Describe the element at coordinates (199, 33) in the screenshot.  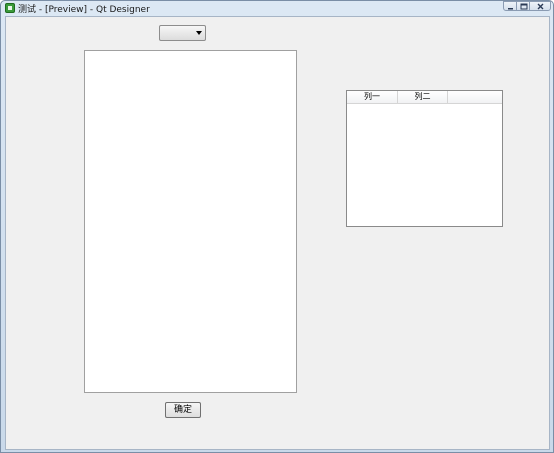
I see `dropdown-arrow-icon` at that location.